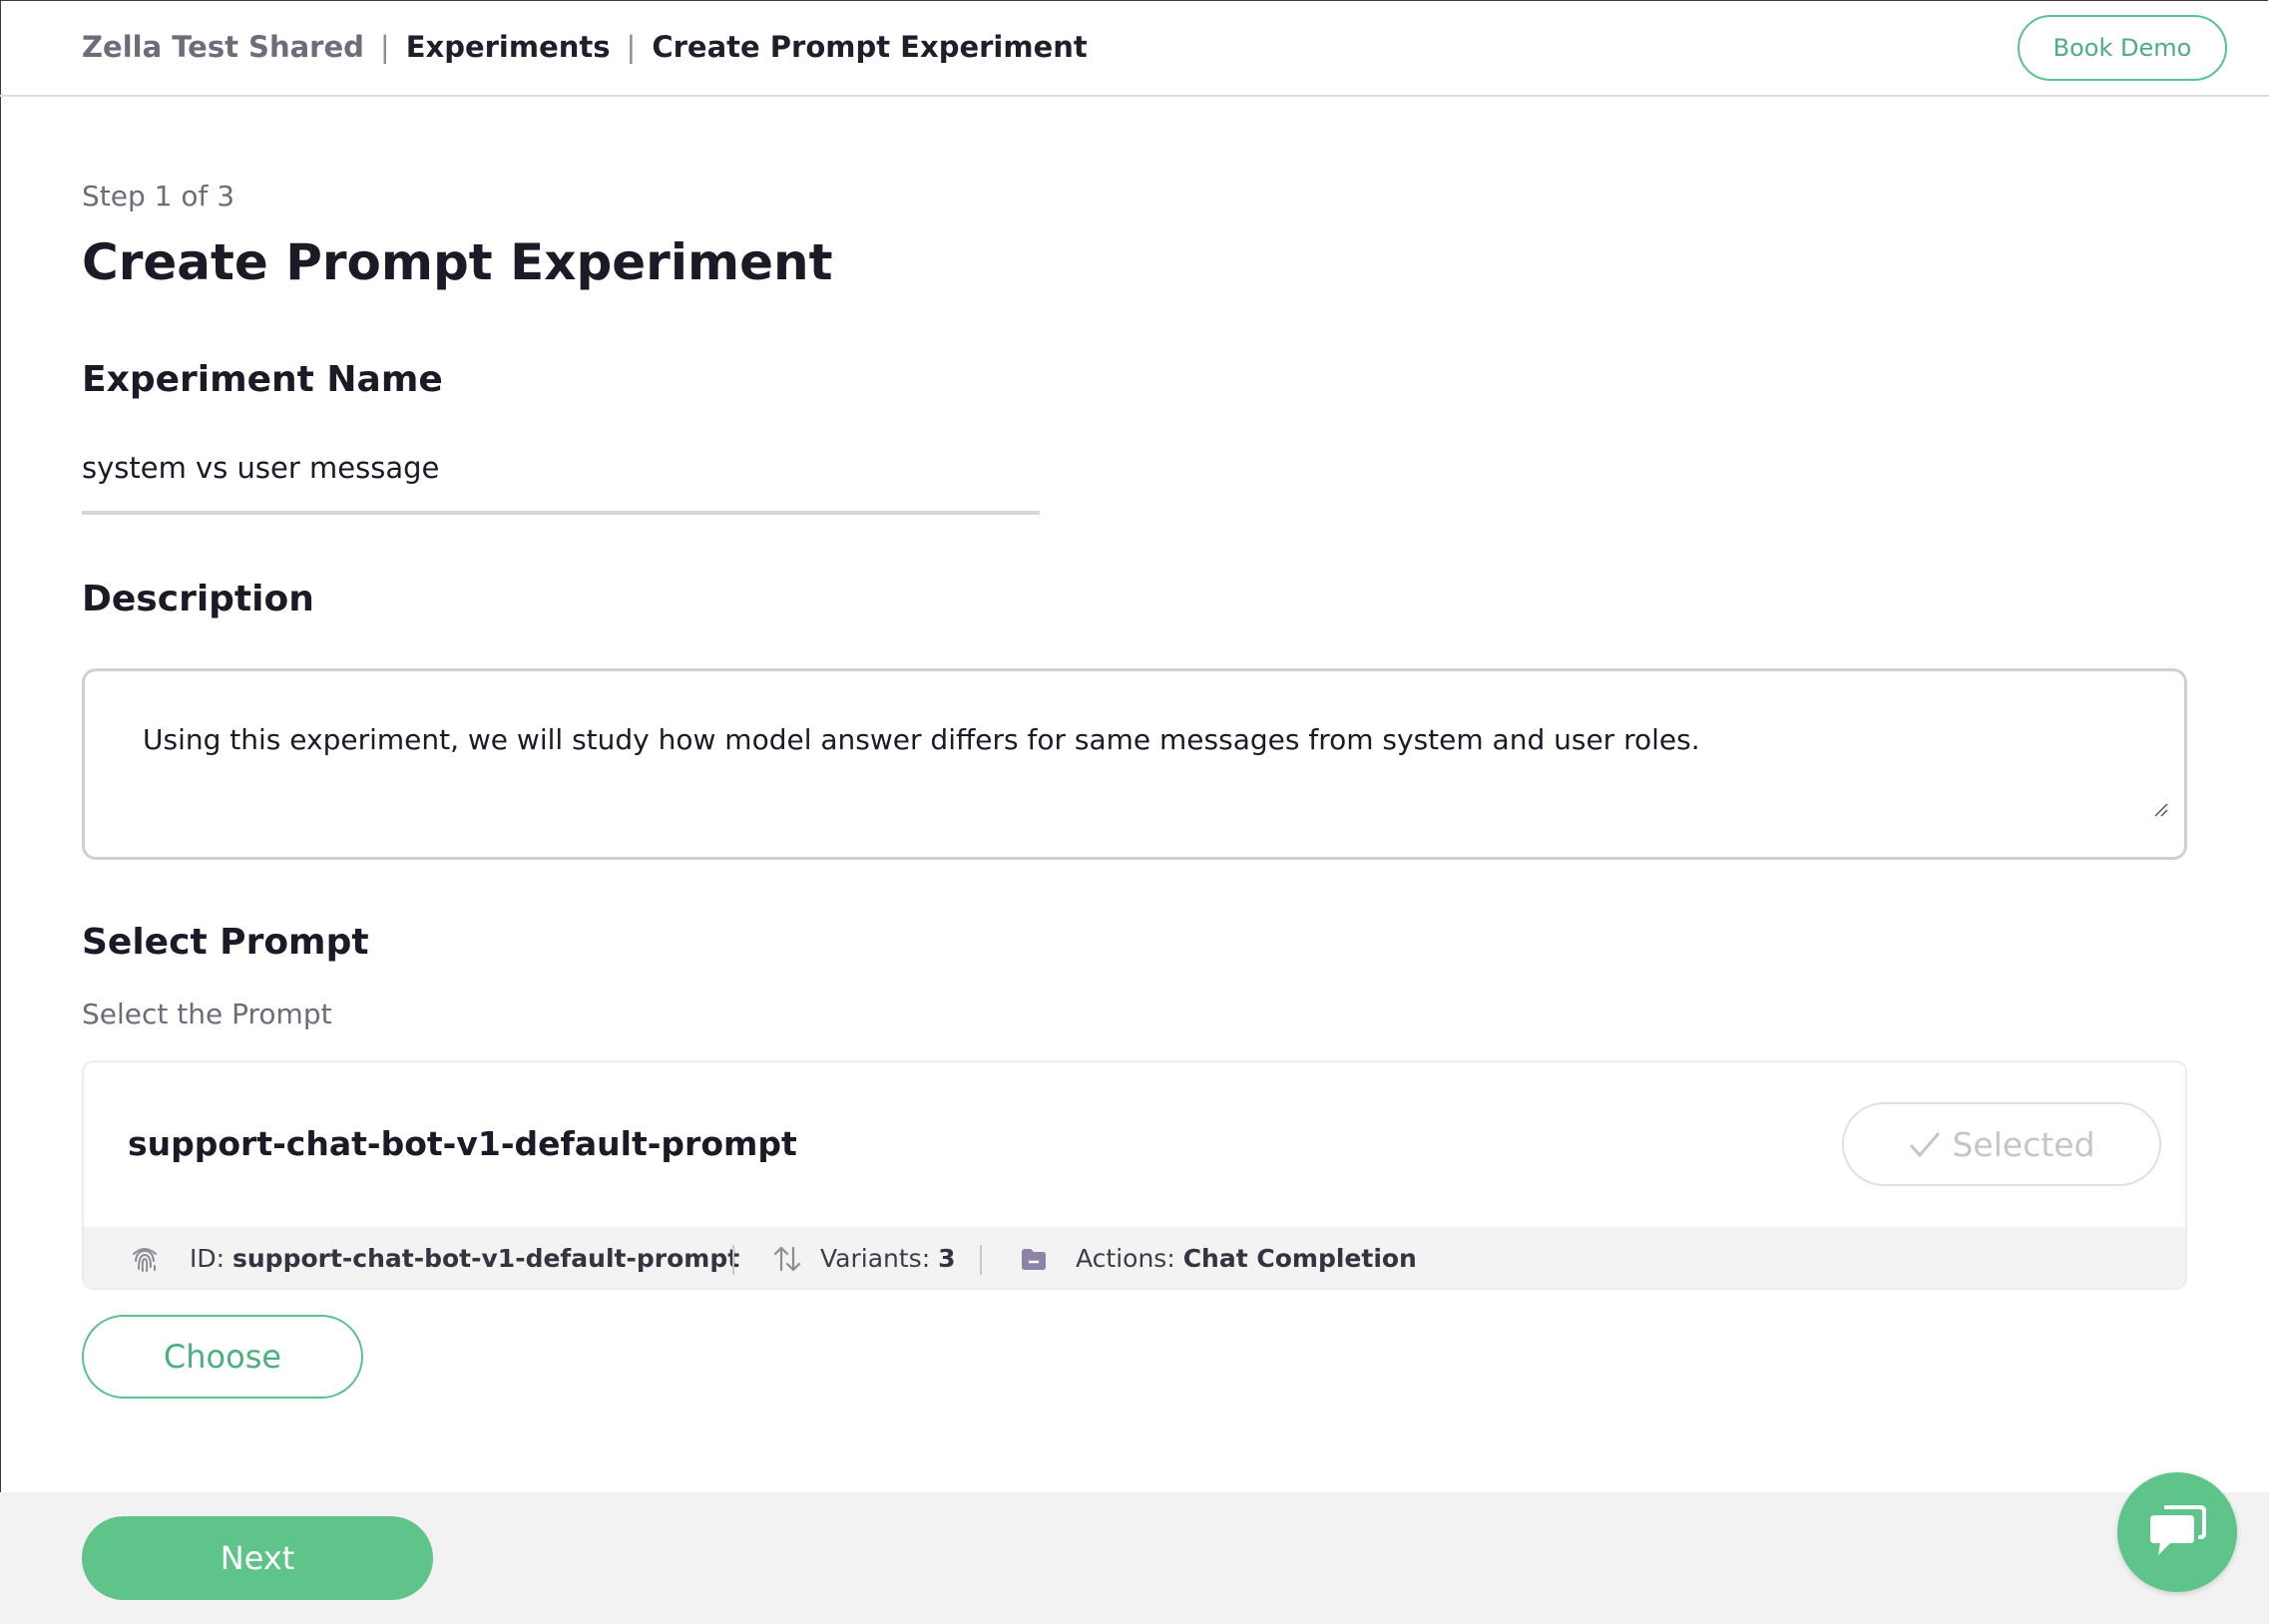  Describe the element at coordinates (207, 1014) in the screenshot. I see `select-prompt-sublabel: Select the Prompt` at that location.